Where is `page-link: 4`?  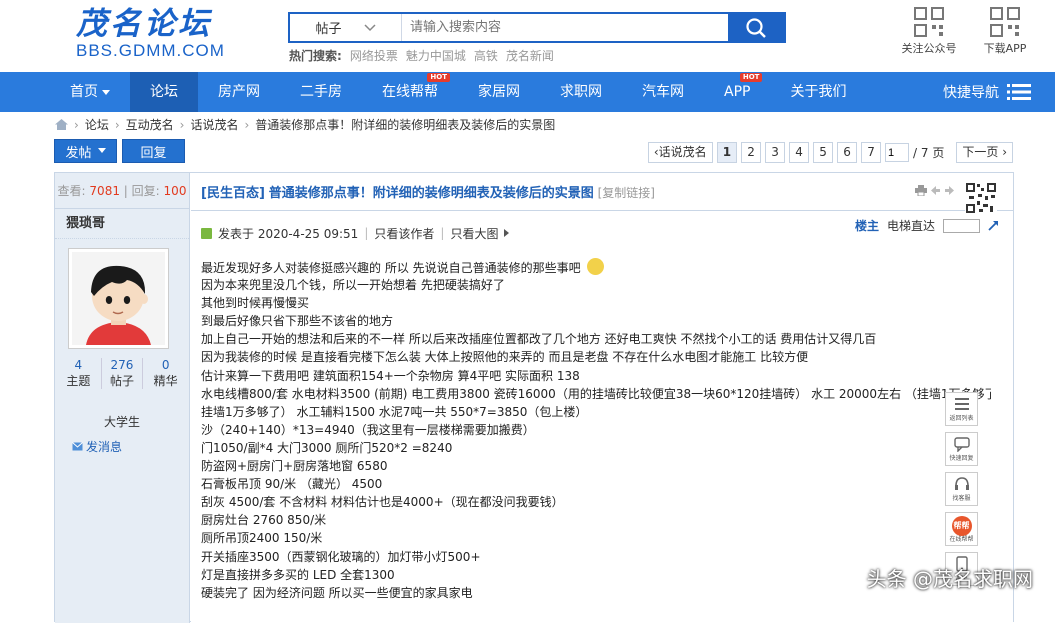 page-link: 4 is located at coordinates (799, 152).